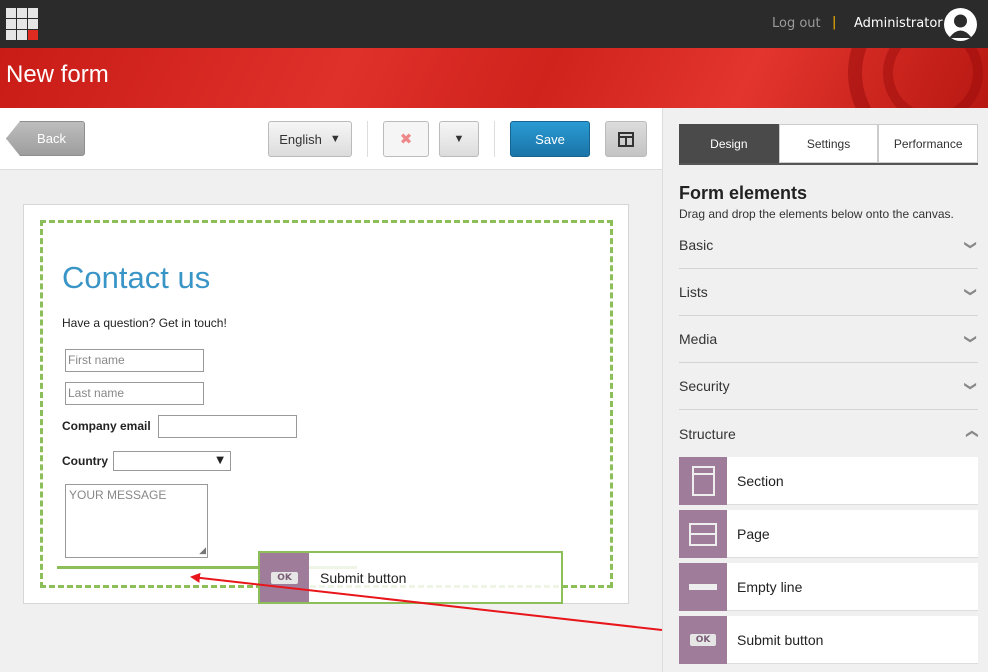  Describe the element at coordinates (729, 143) in the screenshot. I see `tab-design: Design` at that location.